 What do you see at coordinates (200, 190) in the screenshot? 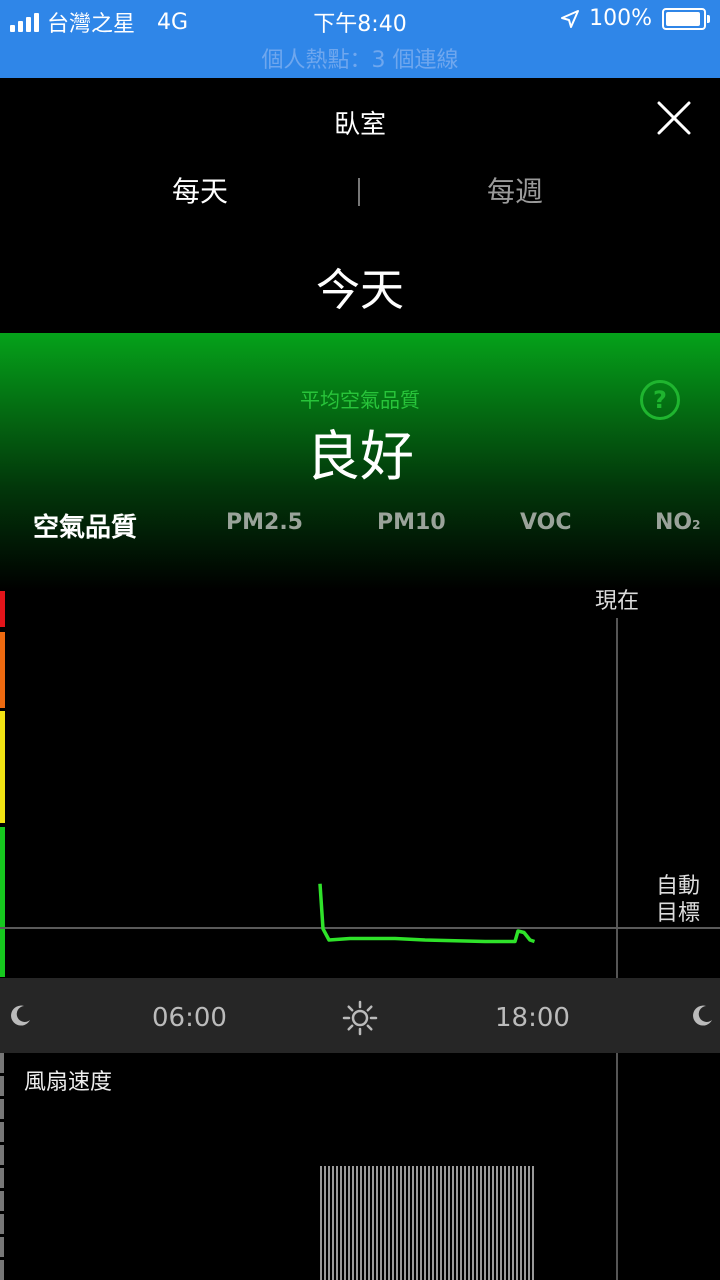
I see `tab-daily: 每天` at bounding box center [200, 190].